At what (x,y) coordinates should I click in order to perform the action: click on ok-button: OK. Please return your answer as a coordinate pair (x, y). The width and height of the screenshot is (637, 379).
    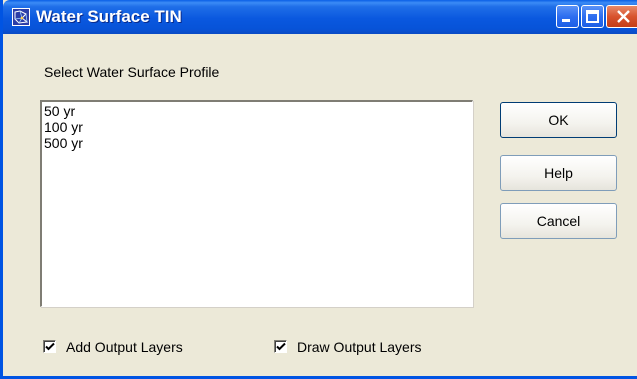
    Looking at the image, I should click on (558, 120).